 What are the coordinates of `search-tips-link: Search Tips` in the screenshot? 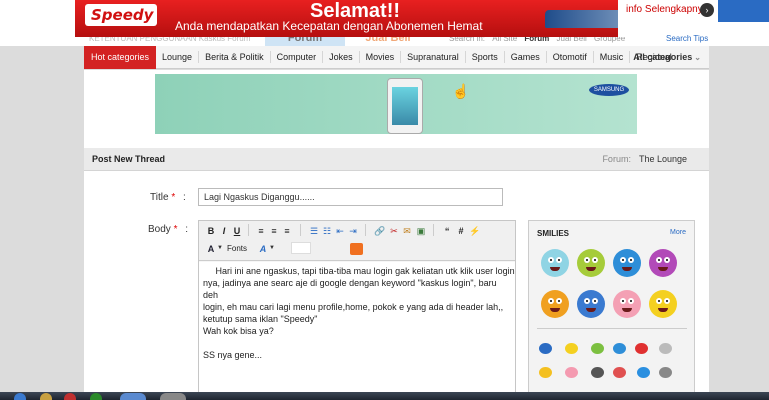 It's located at (687, 38).